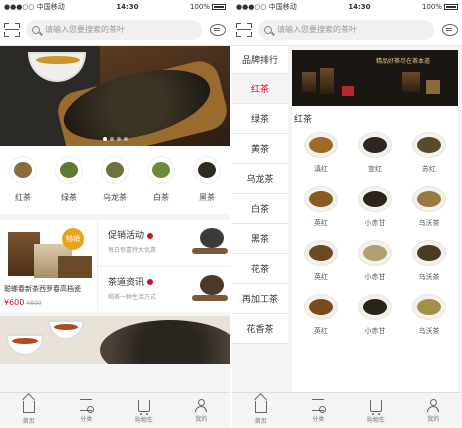 This screenshot has height=428, width=462. Describe the element at coordinates (260, 149) in the screenshot. I see `sidebar-item: 黄茶` at that location.